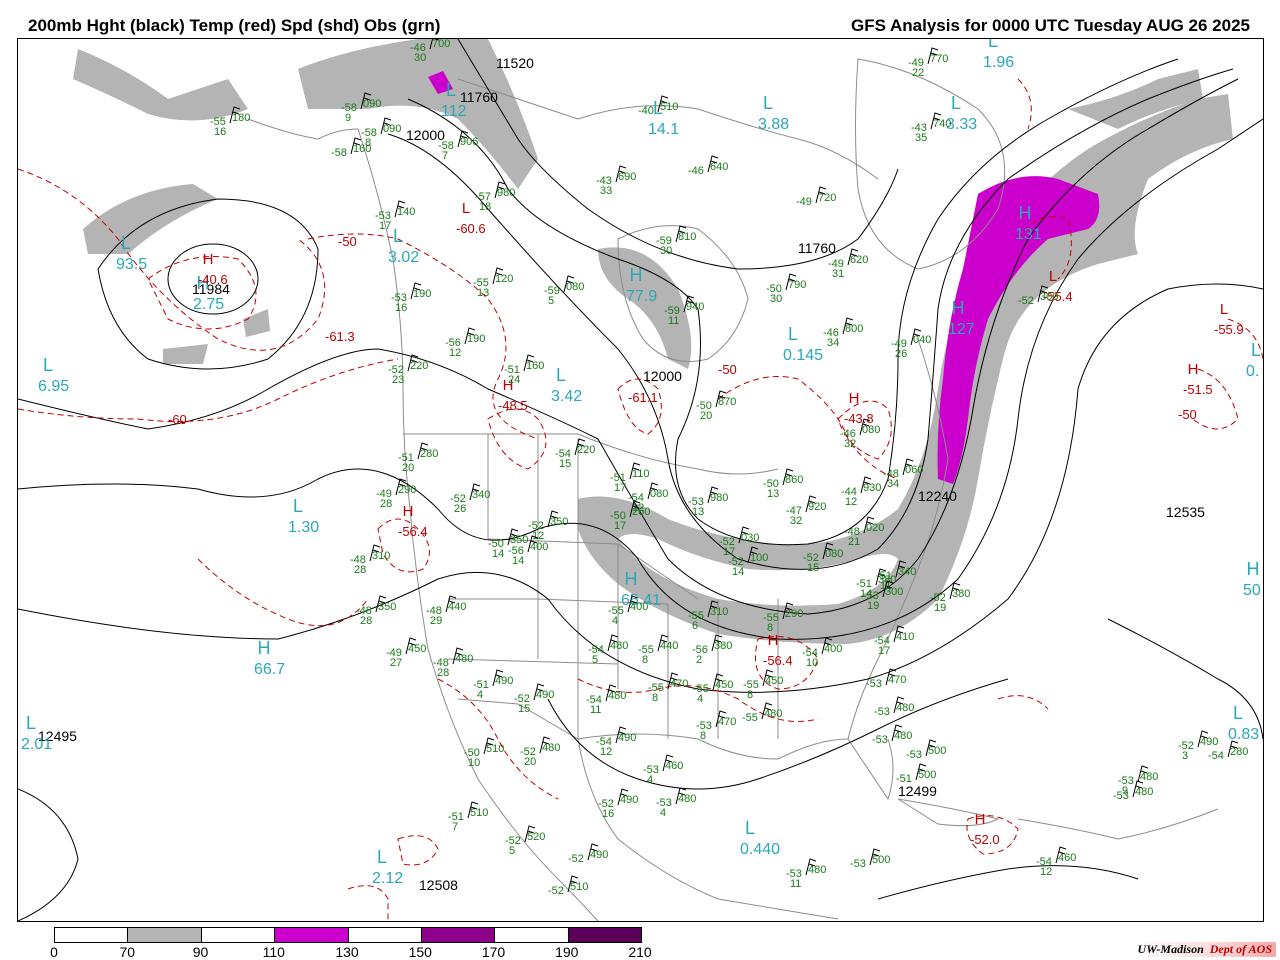  I want to click on credit-university: UW-Madison, so click(1170, 949).